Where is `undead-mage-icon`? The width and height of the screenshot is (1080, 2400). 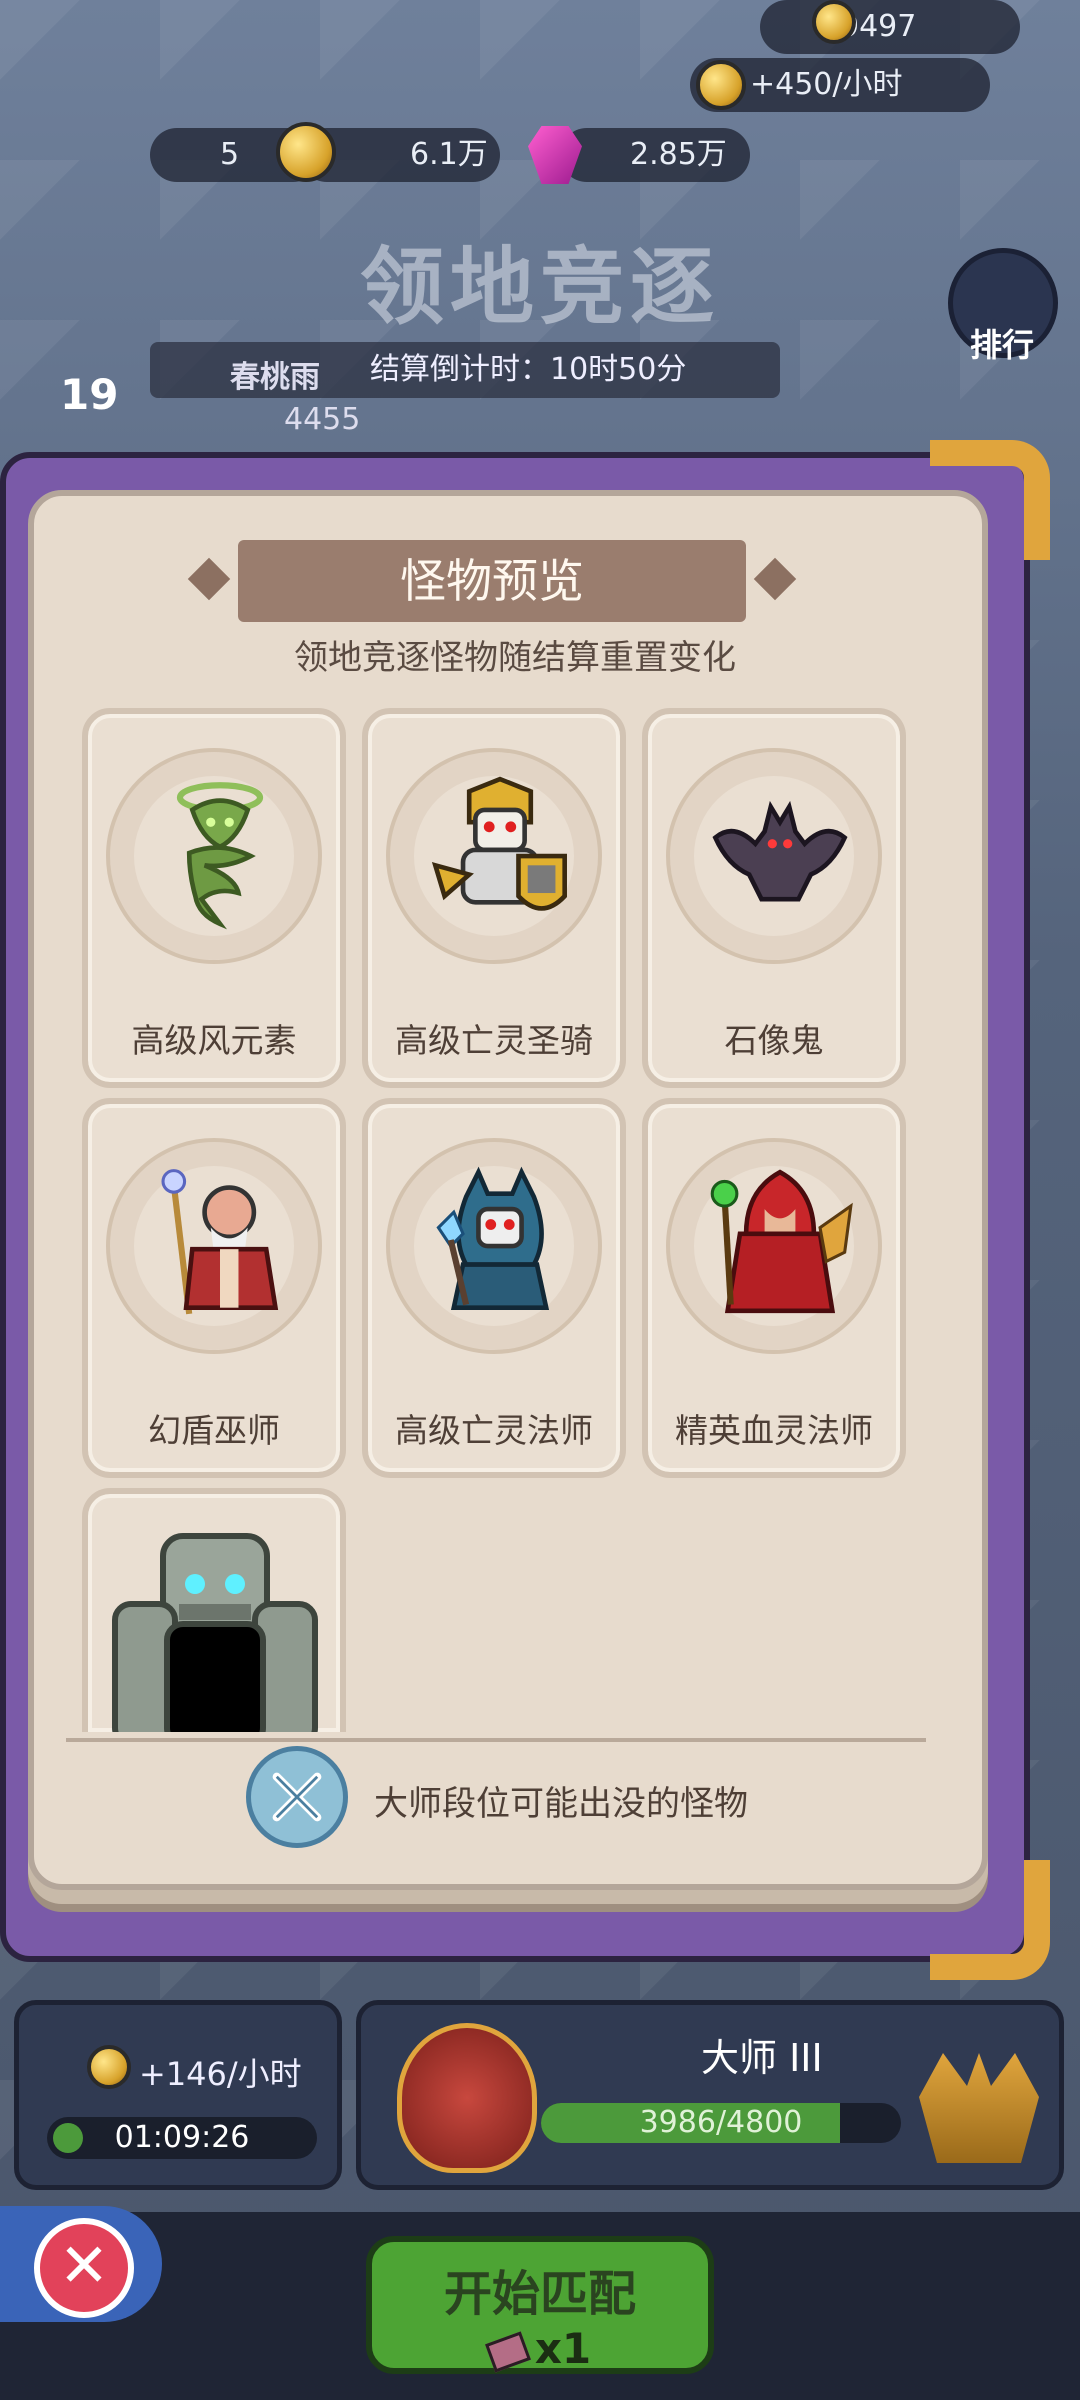
undead-mage-icon is located at coordinates (493, 1238).